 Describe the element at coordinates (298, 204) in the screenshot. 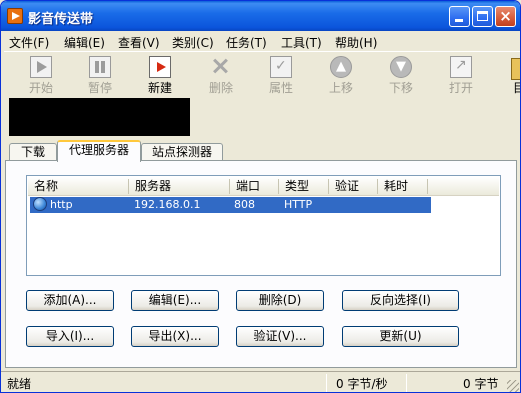

I see `proxy-type: HTTP` at that location.